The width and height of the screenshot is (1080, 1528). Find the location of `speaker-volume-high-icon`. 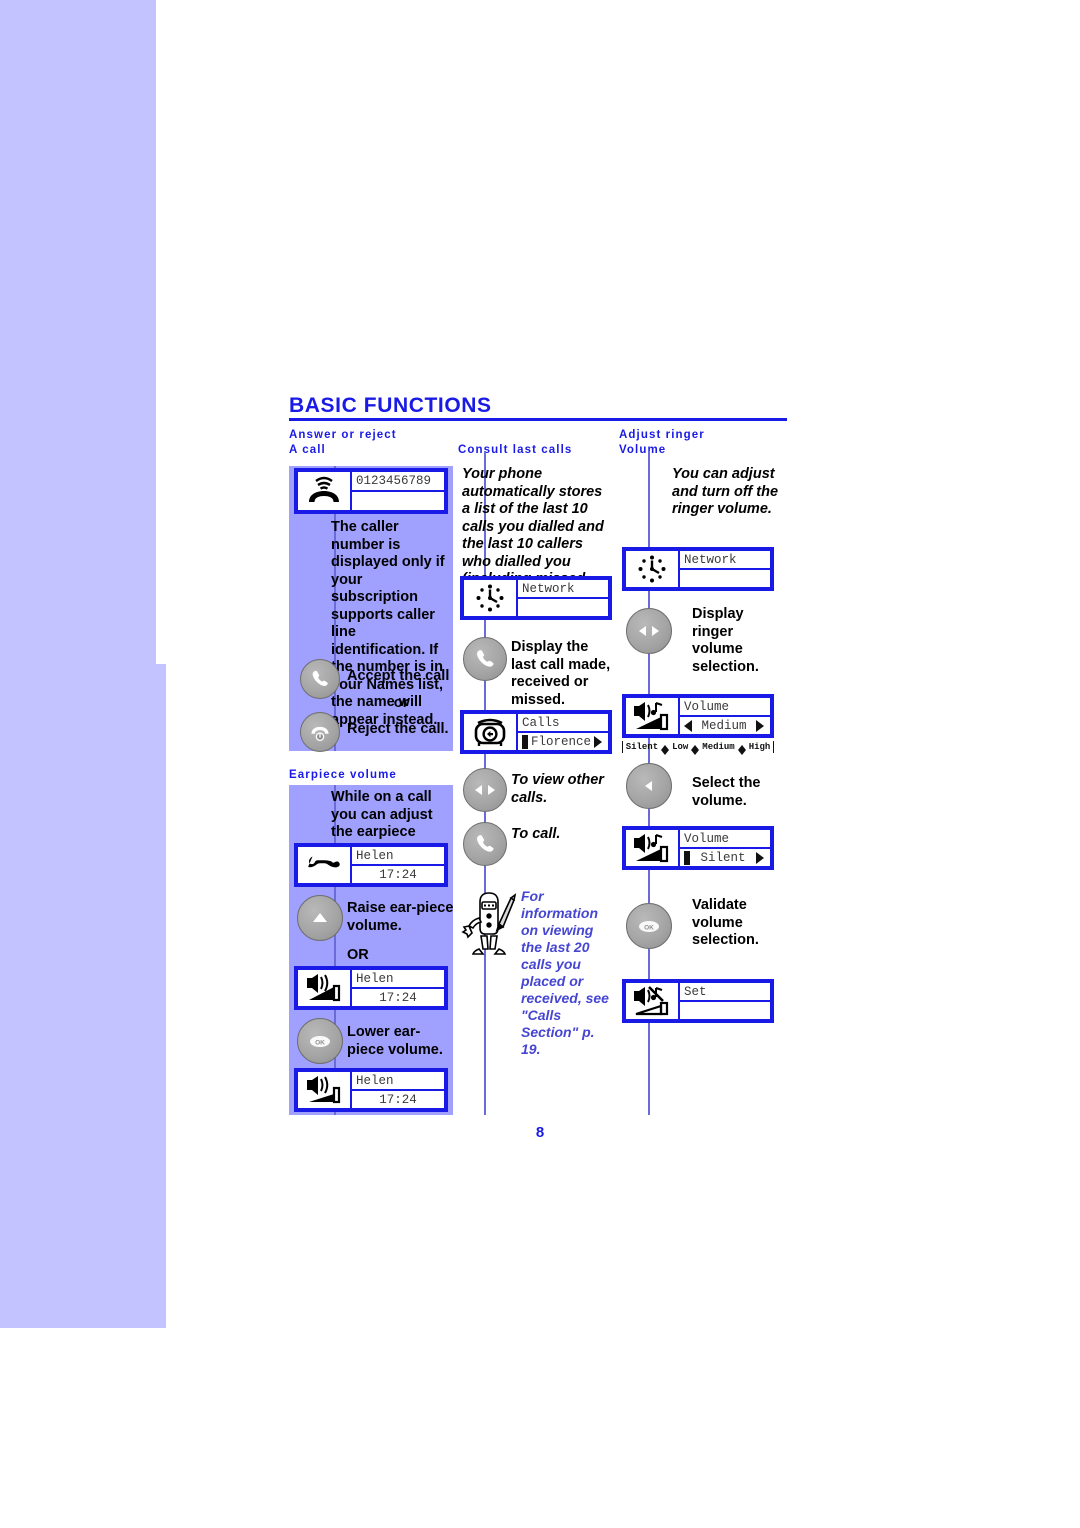

speaker-volume-high-icon is located at coordinates (325, 988).